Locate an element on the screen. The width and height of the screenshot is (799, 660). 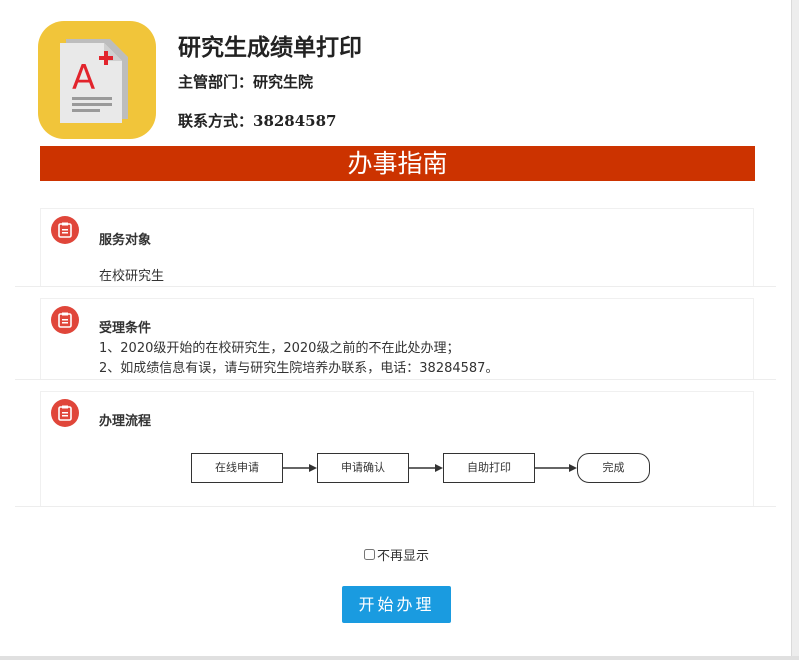
grade-report-app-icon: A is located at coordinates (97, 80).